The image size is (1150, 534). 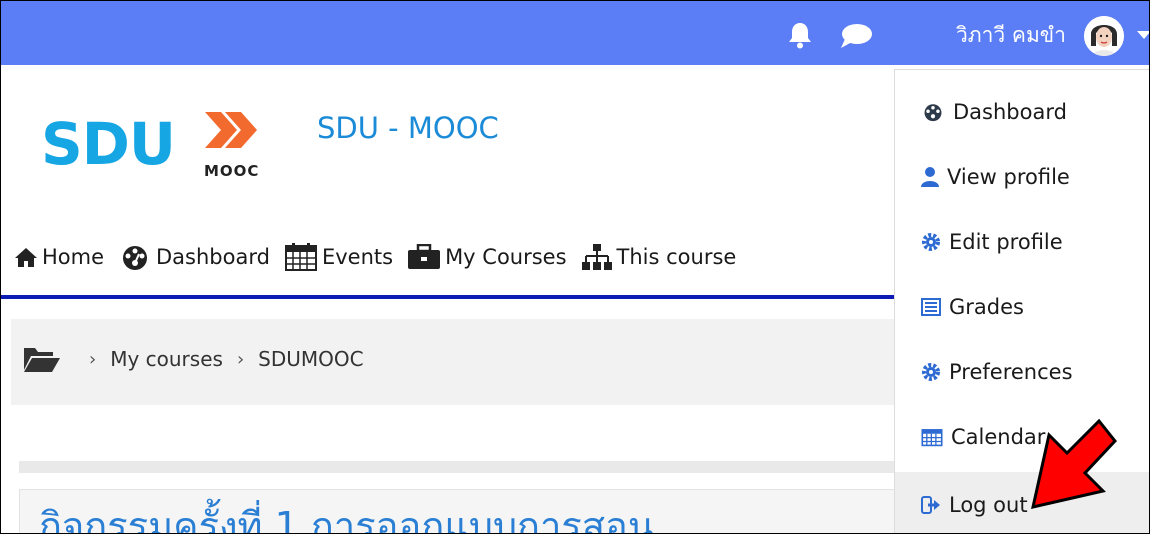 I want to click on nav-divider, so click(x=451, y=297).